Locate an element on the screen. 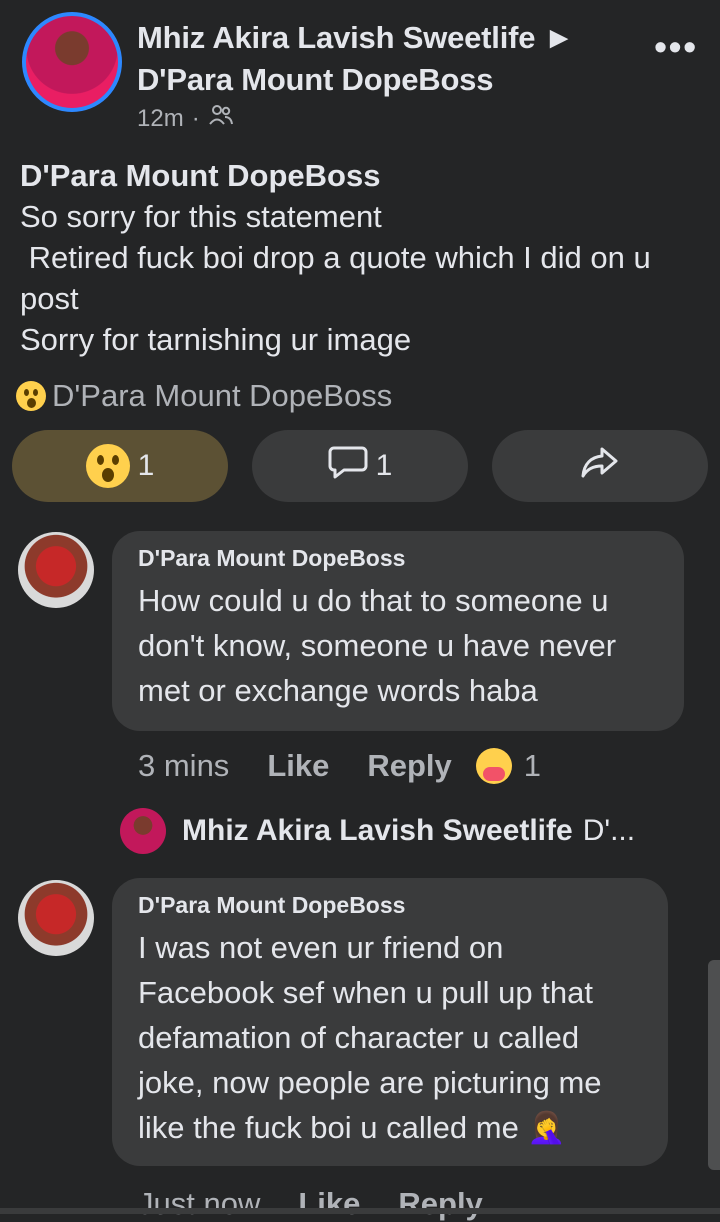 This screenshot has width=720, height=1222. reply-author-name: Mhiz Akira Lavish Sweetlife is located at coordinates (377, 830).